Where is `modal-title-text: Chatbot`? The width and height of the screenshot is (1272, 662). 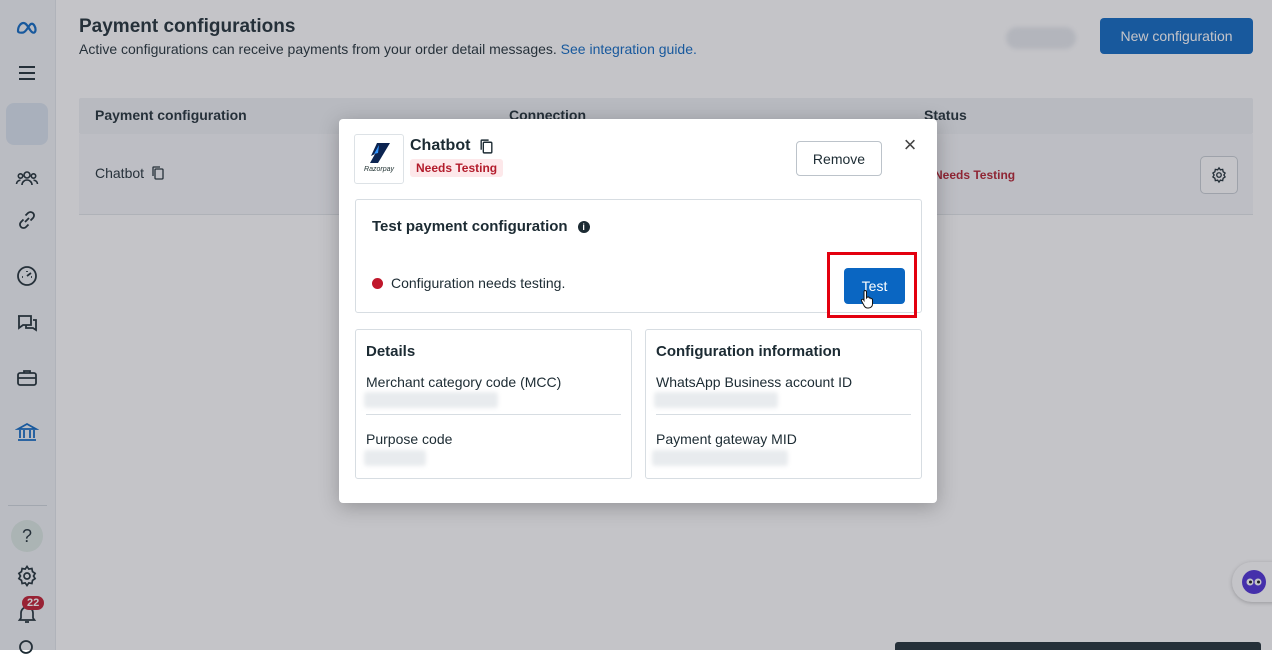 modal-title-text: Chatbot is located at coordinates (440, 145).